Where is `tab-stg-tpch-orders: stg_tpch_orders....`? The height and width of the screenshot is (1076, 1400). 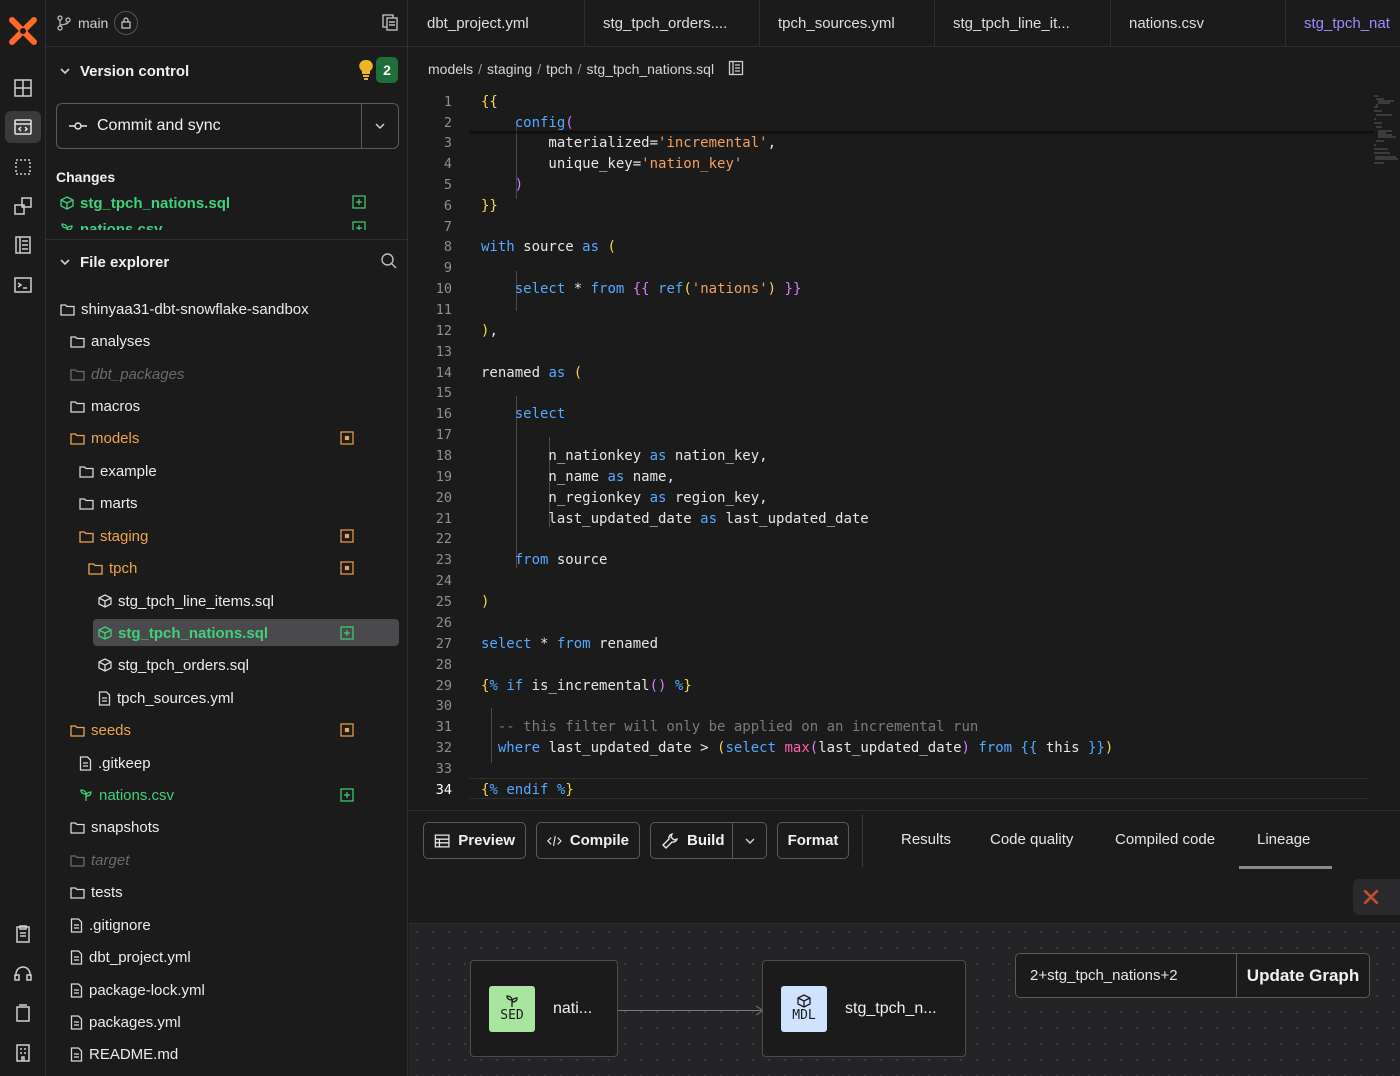
tab-stg-tpch-orders: stg_tpch_orders.... is located at coordinates (672, 23).